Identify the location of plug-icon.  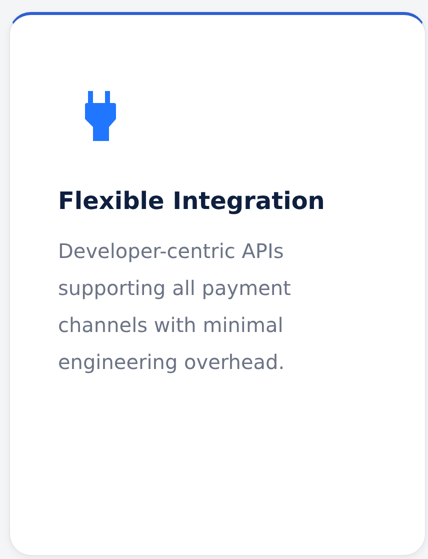
(99, 116).